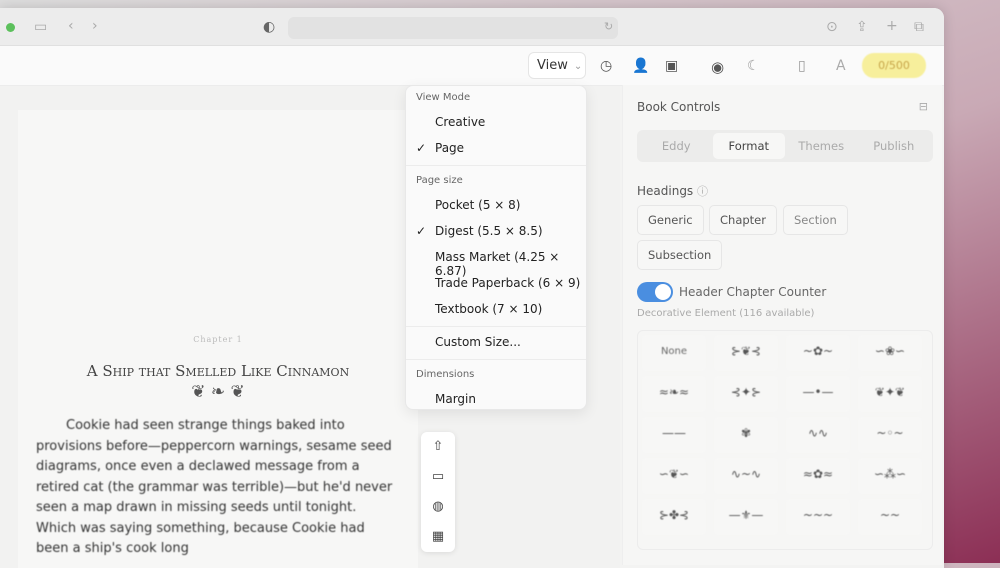 The image size is (1000, 568). What do you see at coordinates (892, 26) in the screenshot?
I see `new-tab-icon: +` at bounding box center [892, 26].